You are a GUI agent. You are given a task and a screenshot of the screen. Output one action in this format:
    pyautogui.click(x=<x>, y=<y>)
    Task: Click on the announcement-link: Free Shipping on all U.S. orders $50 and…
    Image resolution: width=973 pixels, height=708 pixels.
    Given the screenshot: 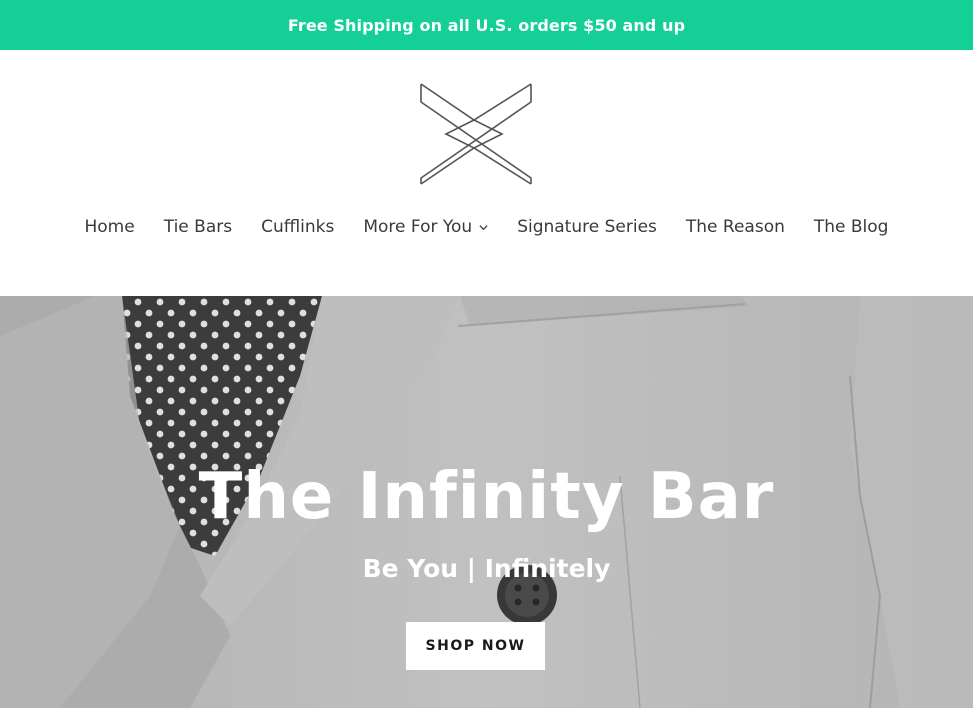 What is the action you would take?
    pyautogui.click(x=486, y=25)
    